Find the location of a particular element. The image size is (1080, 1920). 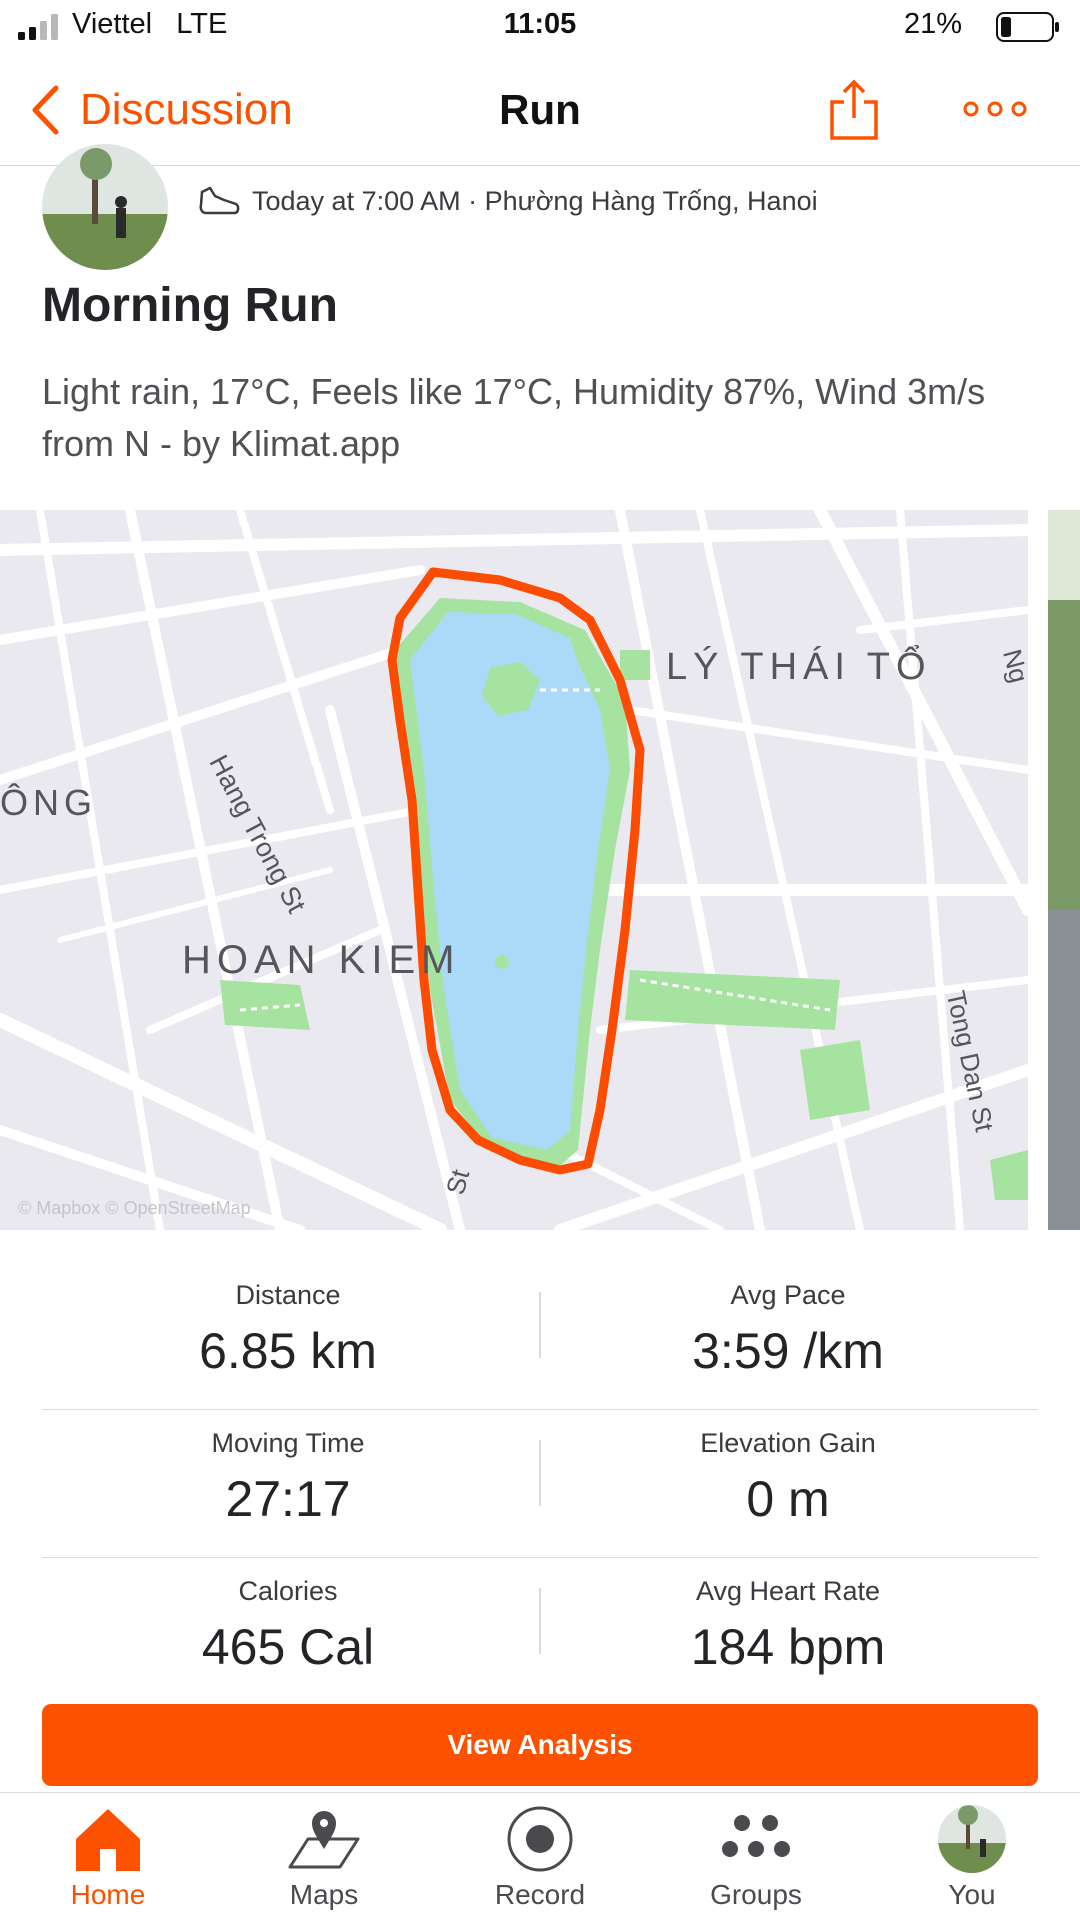

map-label-ong: ÔNG is located at coordinates (49, 802).